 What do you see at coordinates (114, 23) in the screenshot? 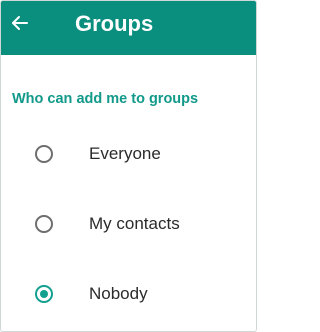
I see `page-title: Groups` at bounding box center [114, 23].